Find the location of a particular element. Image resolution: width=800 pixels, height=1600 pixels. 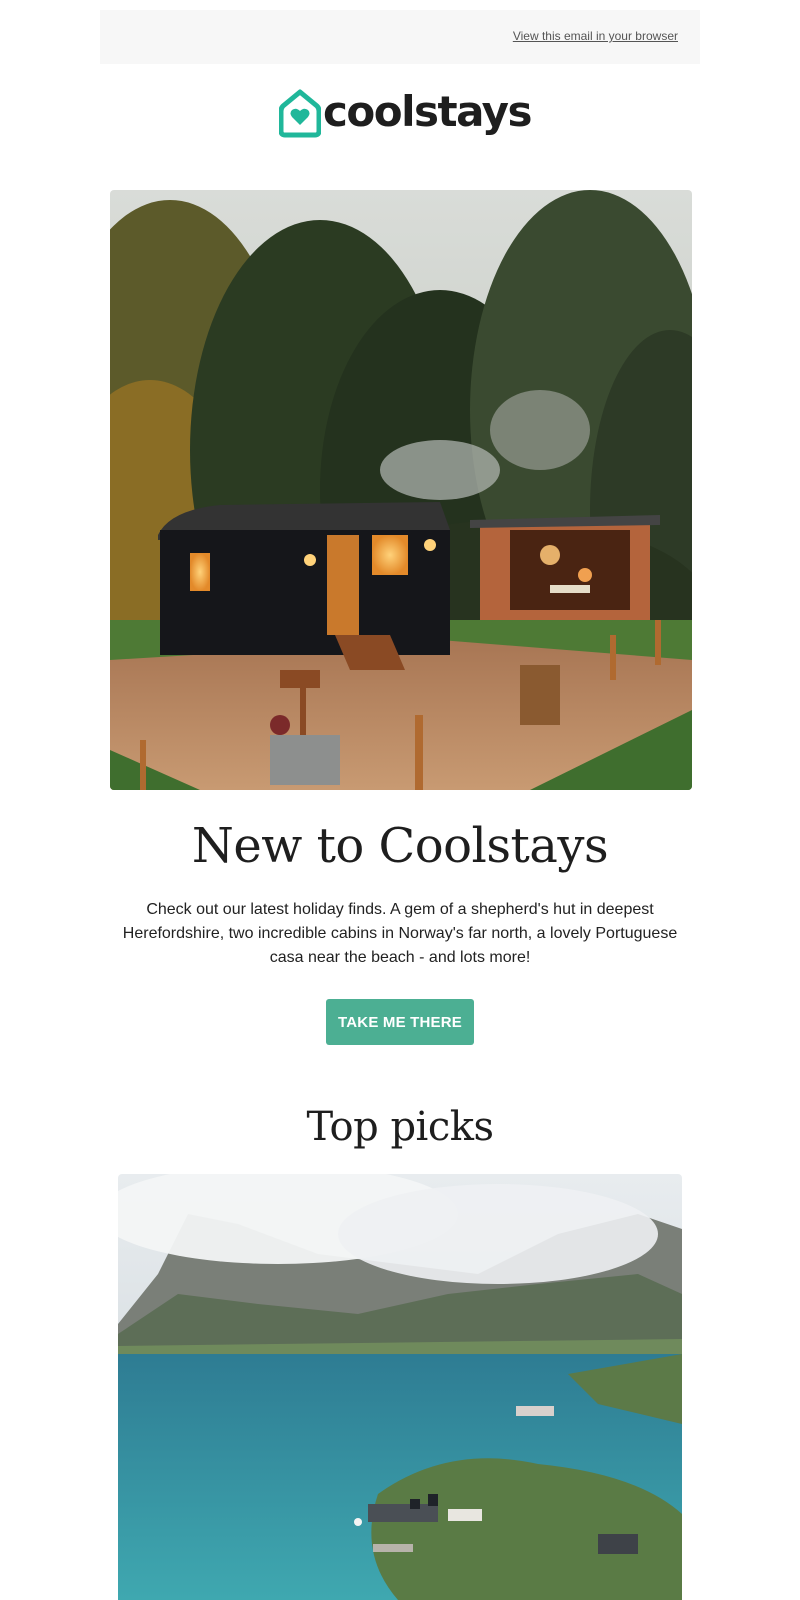

coolstays-logo: coolstays is located at coordinates (406, 114).